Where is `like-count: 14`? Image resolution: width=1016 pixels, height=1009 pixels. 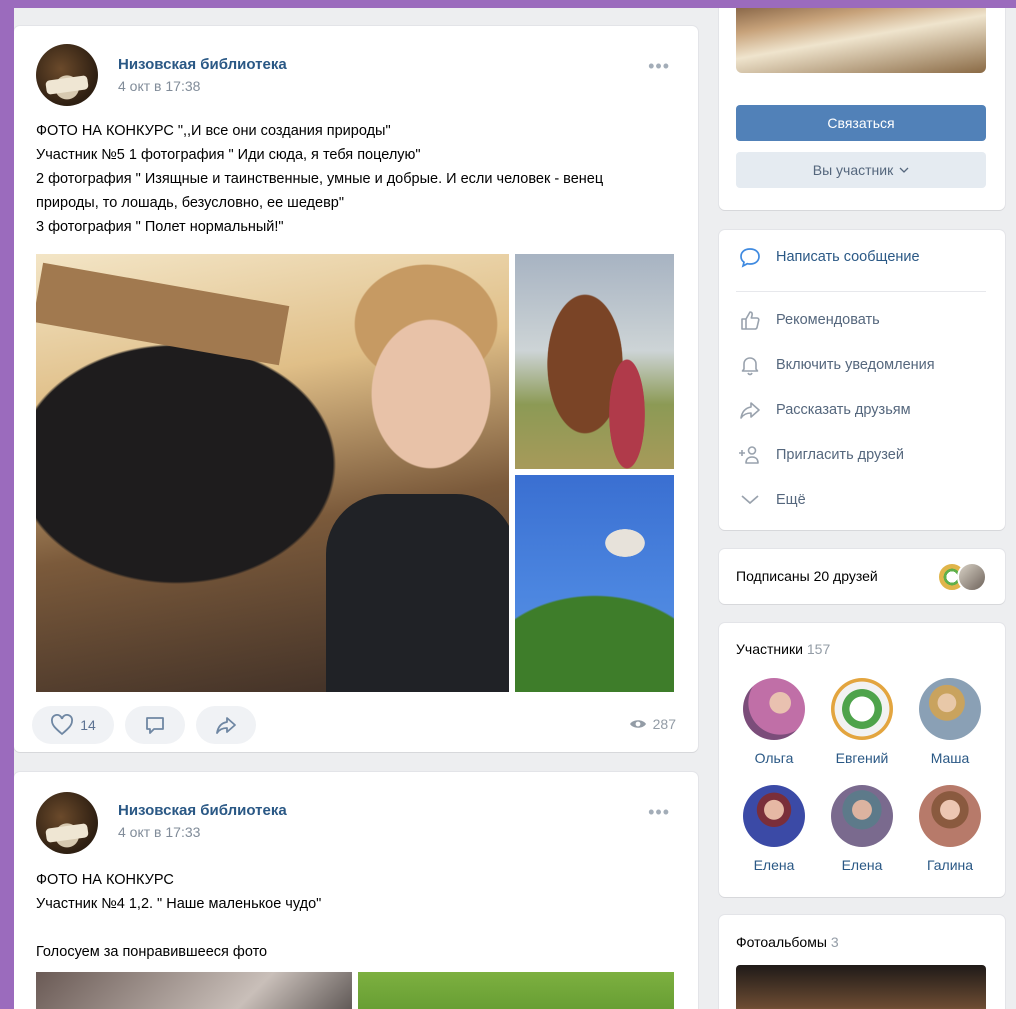 like-count: 14 is located at coordinates (88, 725).